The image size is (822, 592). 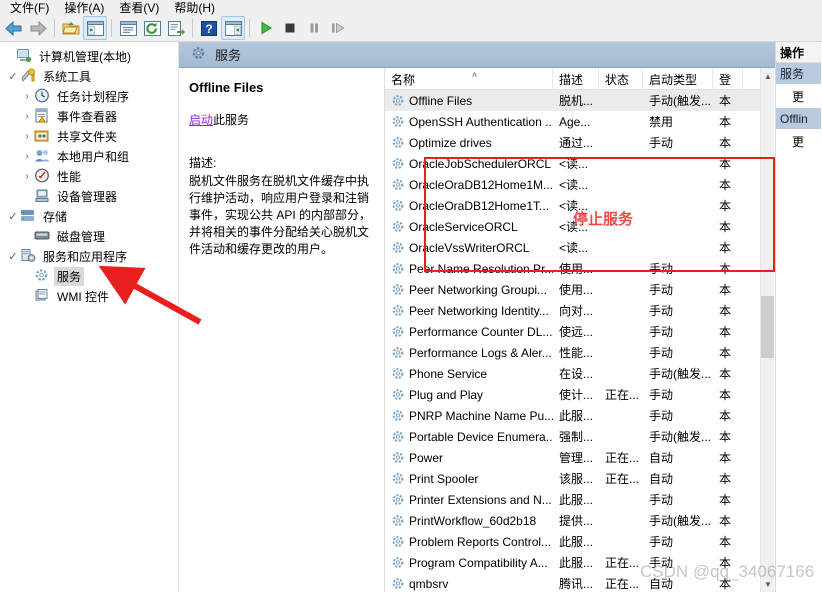 I want to click on table-row: Offline Files 脱机... 手动(触发... 本, so click(x=572, y=100).